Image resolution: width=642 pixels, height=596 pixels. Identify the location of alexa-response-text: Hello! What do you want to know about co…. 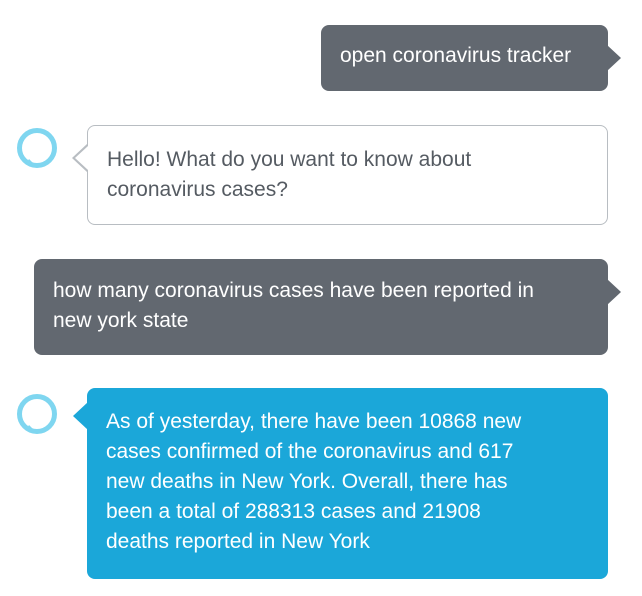
(289, 174).